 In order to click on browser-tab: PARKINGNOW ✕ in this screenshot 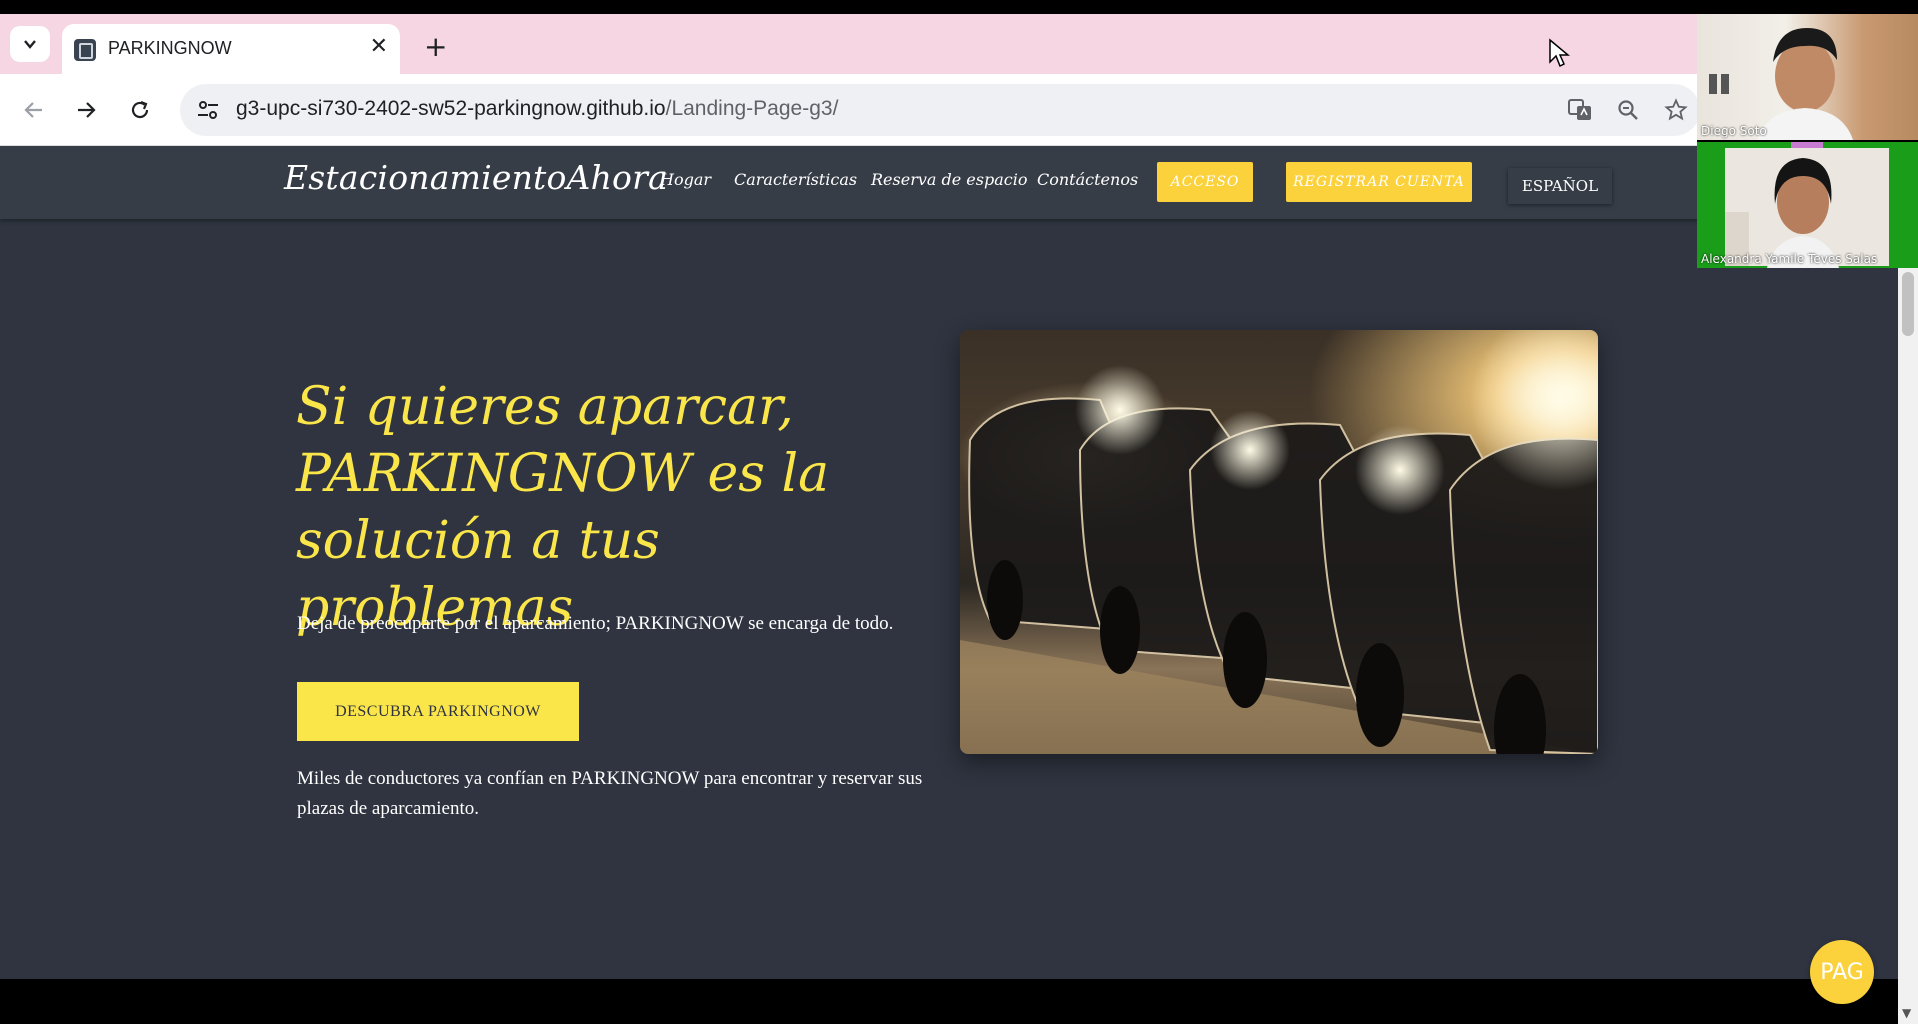, I will do `click(231, 49)`.